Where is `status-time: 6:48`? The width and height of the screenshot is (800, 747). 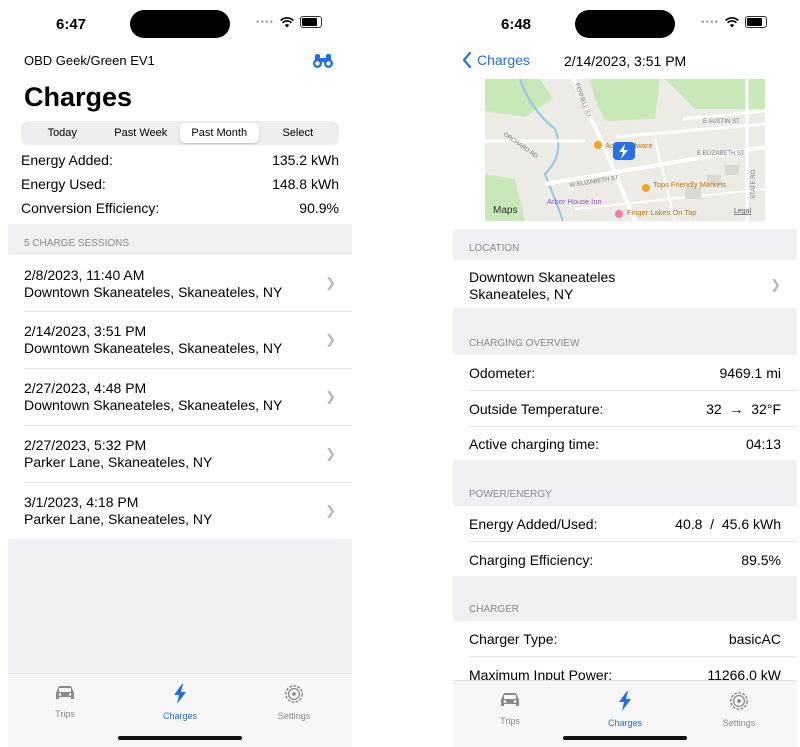 status-time: 6:48 is located at coordinates (516, 24).